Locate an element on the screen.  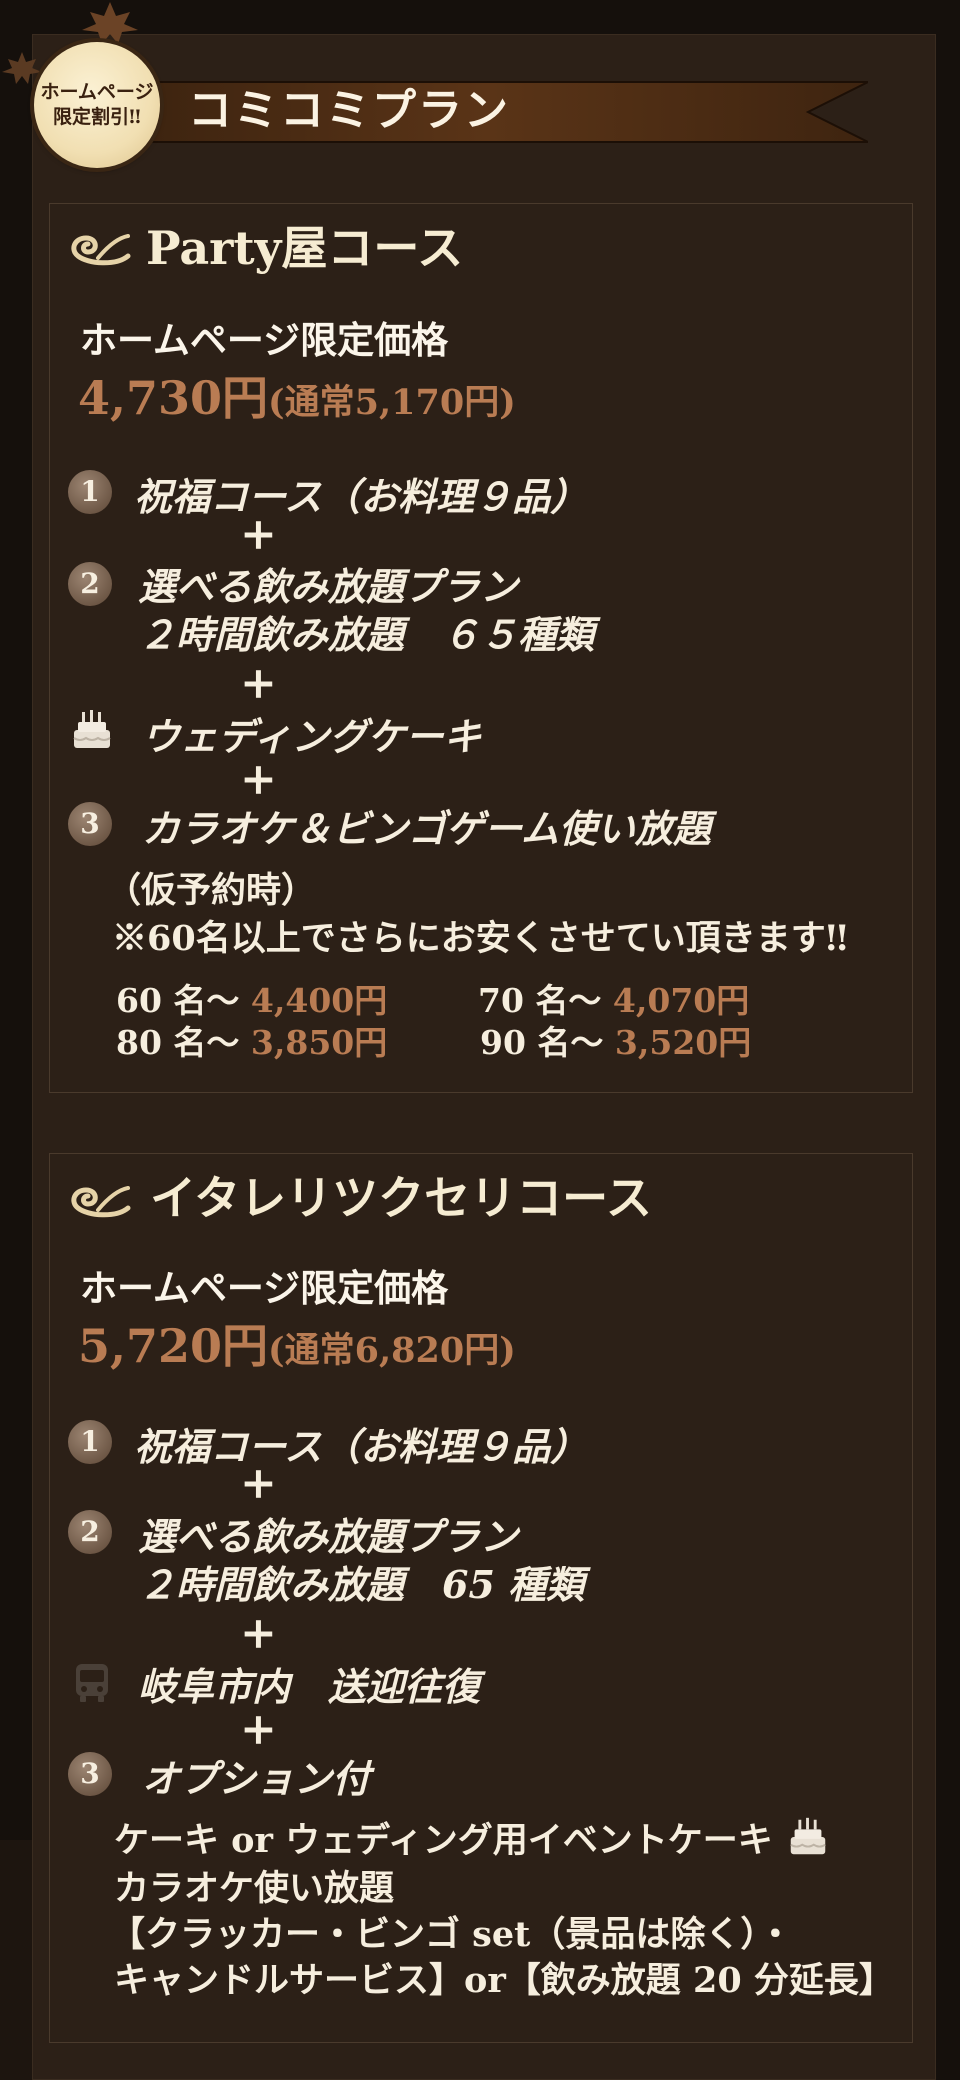
plan-title: コミコミプラン is located at coordinates (349, 110).